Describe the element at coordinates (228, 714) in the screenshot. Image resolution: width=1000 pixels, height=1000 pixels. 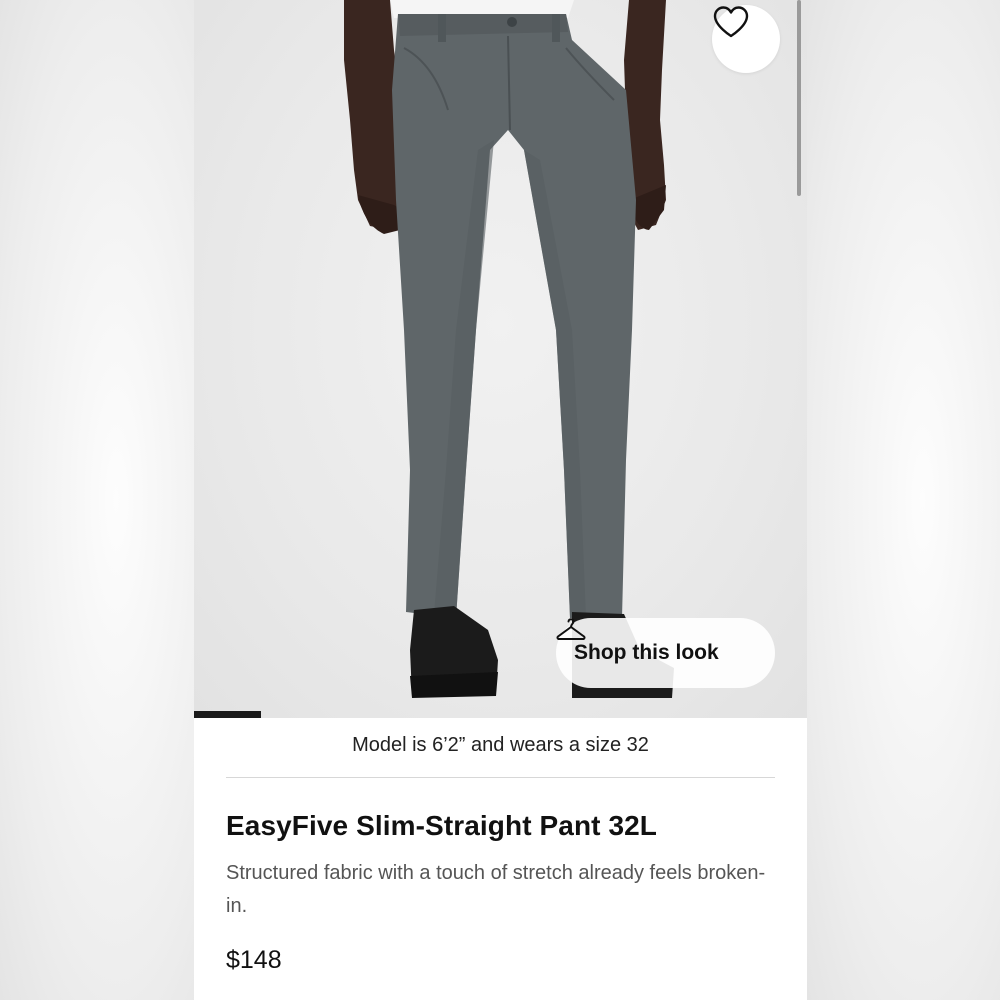
I see `gallery-progress-fill` at that location.